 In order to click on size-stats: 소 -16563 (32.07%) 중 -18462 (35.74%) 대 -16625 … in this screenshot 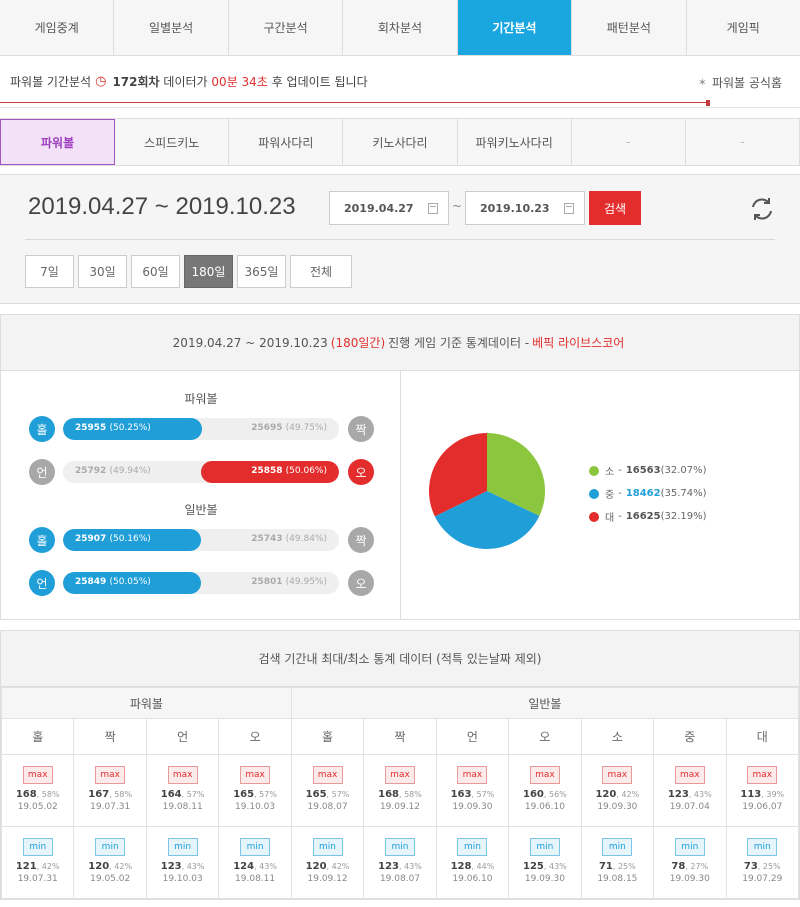, I will do `click(600, 495)`.